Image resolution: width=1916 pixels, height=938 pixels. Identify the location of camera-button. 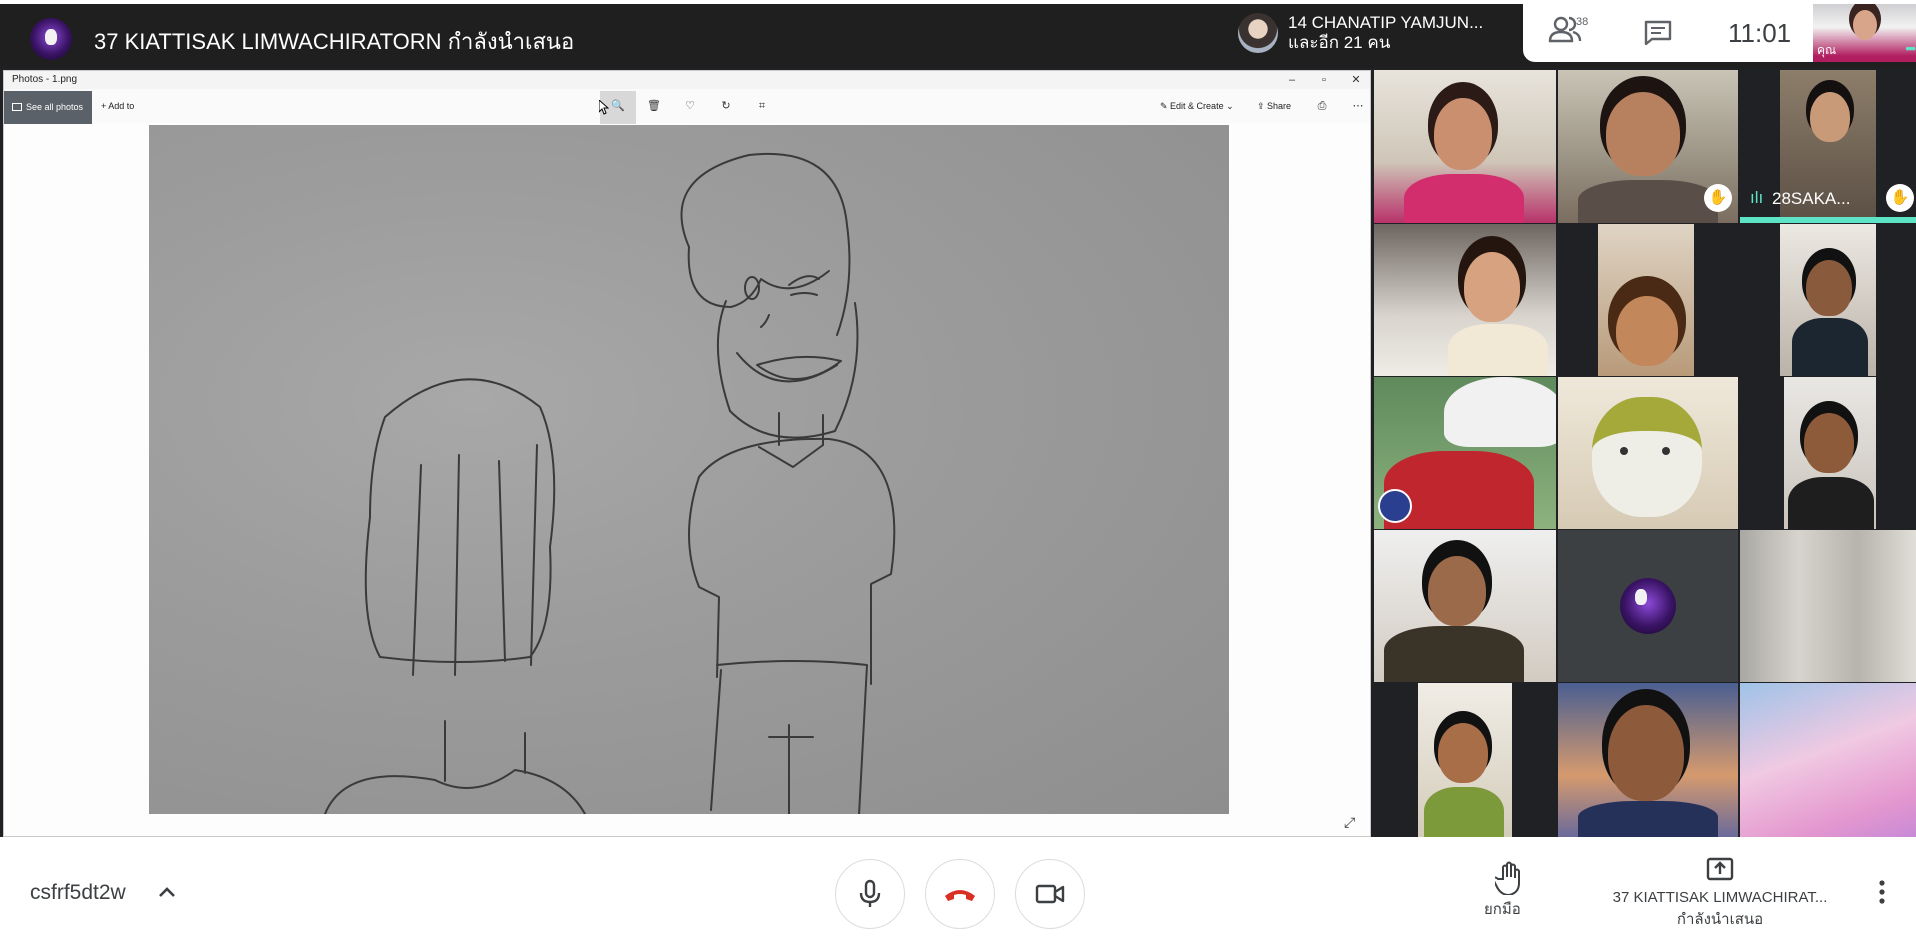
(1050, 894).